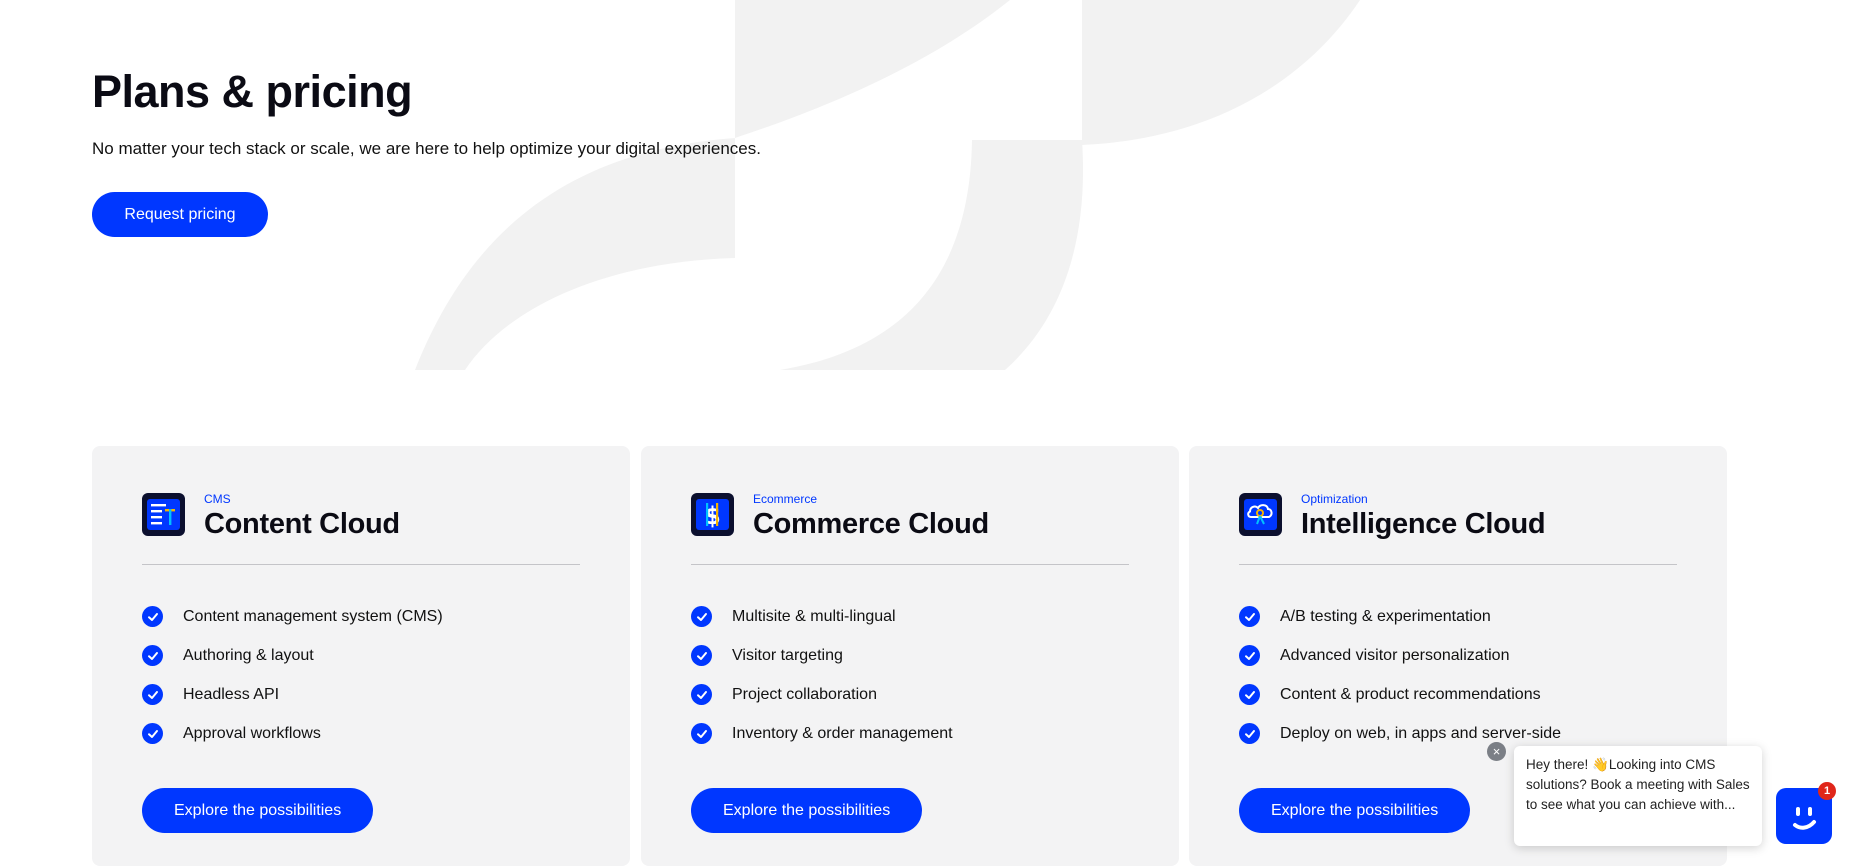  Describe the element at coordinates (787, 655) in the screenshot. I see `feature-label: Visitor targeting` at that location.